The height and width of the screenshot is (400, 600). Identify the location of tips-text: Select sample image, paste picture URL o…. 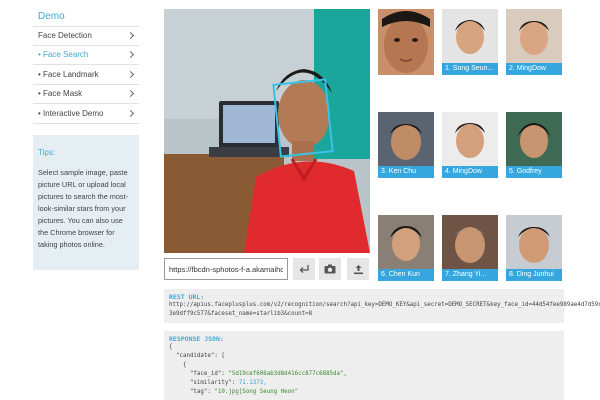
(83, 208).